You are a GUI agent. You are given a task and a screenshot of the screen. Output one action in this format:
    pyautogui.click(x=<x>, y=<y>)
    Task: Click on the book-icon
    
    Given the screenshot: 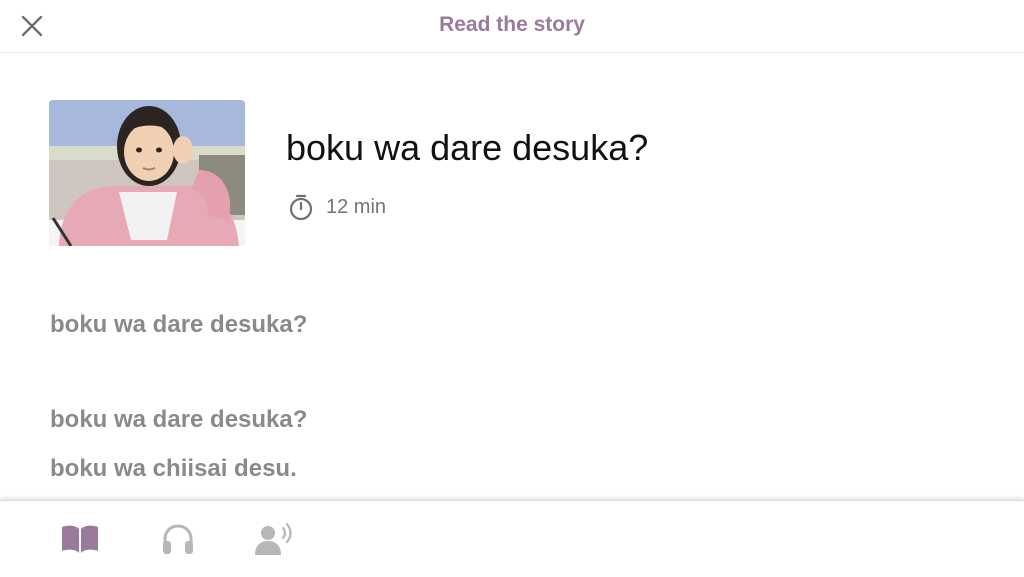 What is the action you would take?
    pyautogui.click(x=80, y=539)
    